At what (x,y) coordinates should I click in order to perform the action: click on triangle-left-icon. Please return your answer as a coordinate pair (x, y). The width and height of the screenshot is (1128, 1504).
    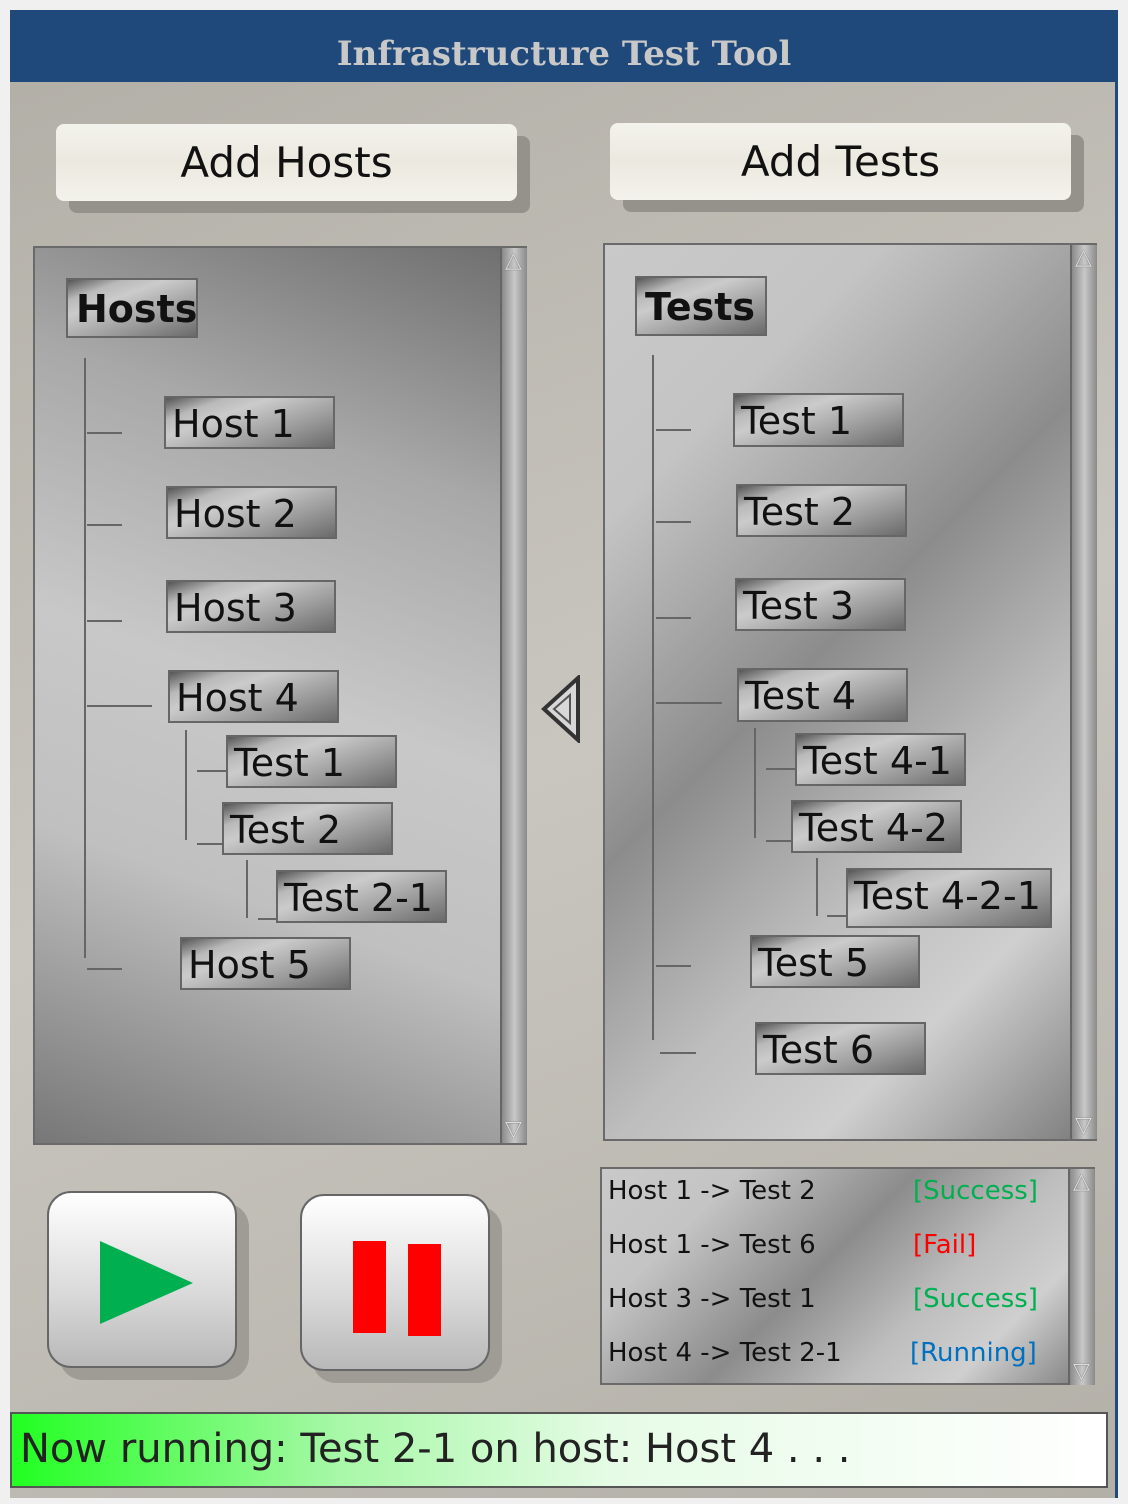
    Looking at the image, I should click on (561, 709).